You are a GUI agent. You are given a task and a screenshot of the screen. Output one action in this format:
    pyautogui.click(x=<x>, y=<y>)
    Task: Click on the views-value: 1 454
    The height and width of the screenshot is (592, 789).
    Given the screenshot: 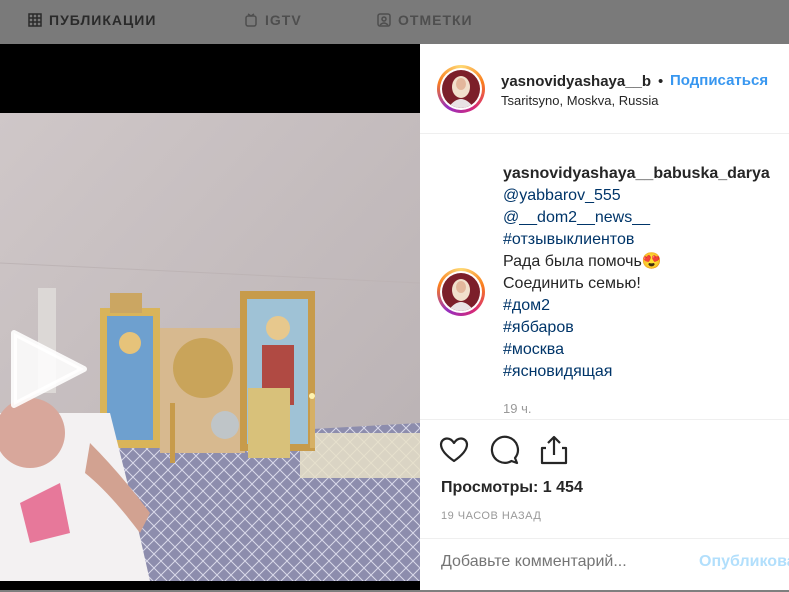 What is the action you would take?
    pyautogui.click(x=562, y=487)
    